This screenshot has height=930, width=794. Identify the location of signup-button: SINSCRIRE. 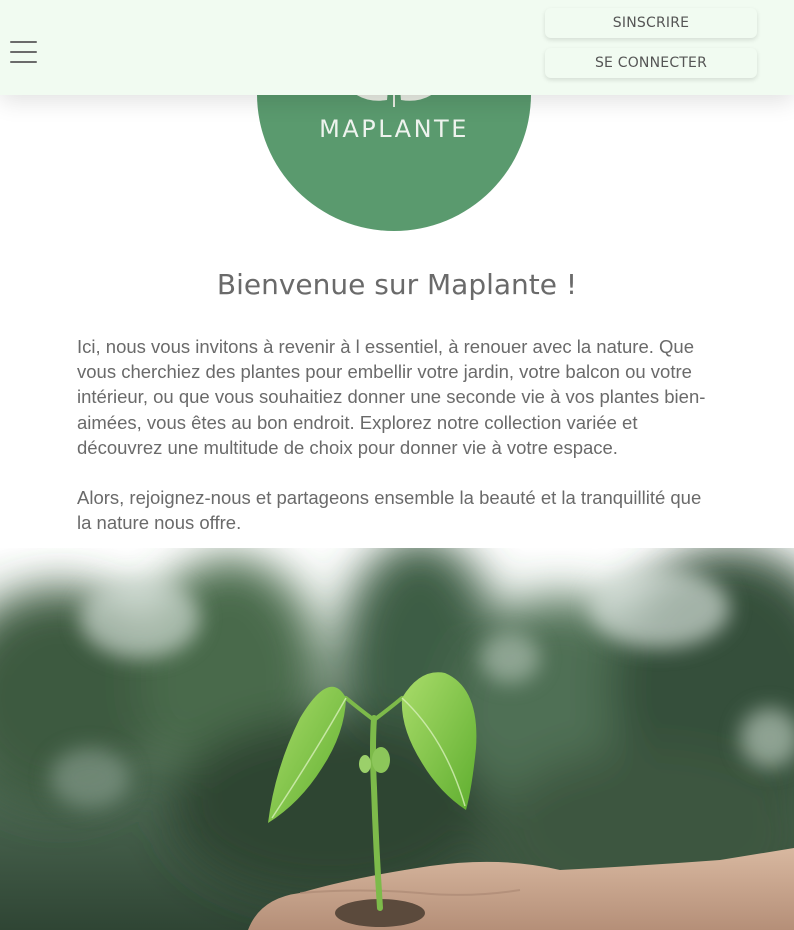
(651, 23).